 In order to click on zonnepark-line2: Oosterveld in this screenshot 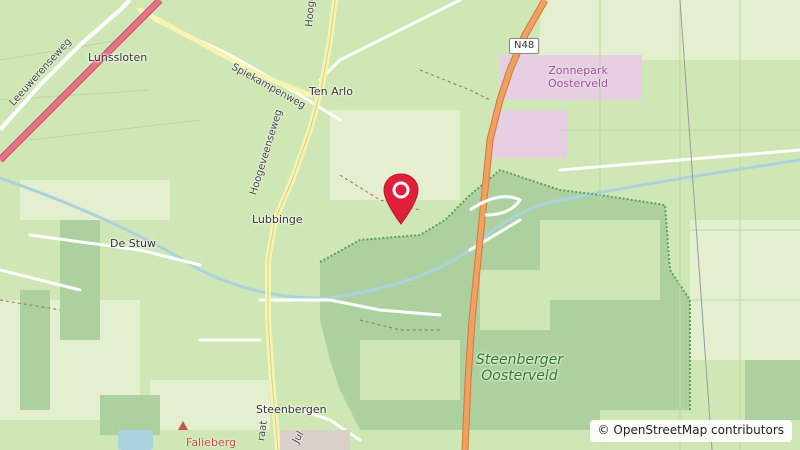, I will do `click(578, 84)`.